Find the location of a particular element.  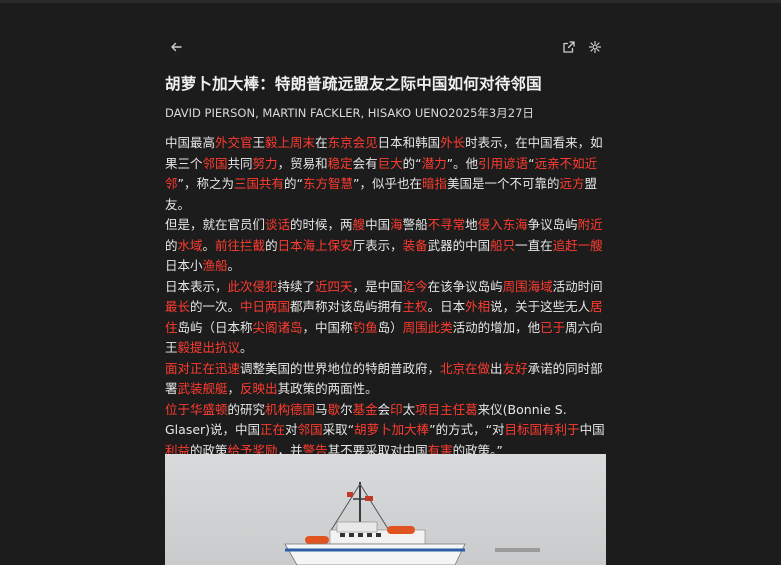

highlighted-term: 印 is located at coordinates (396, 409).